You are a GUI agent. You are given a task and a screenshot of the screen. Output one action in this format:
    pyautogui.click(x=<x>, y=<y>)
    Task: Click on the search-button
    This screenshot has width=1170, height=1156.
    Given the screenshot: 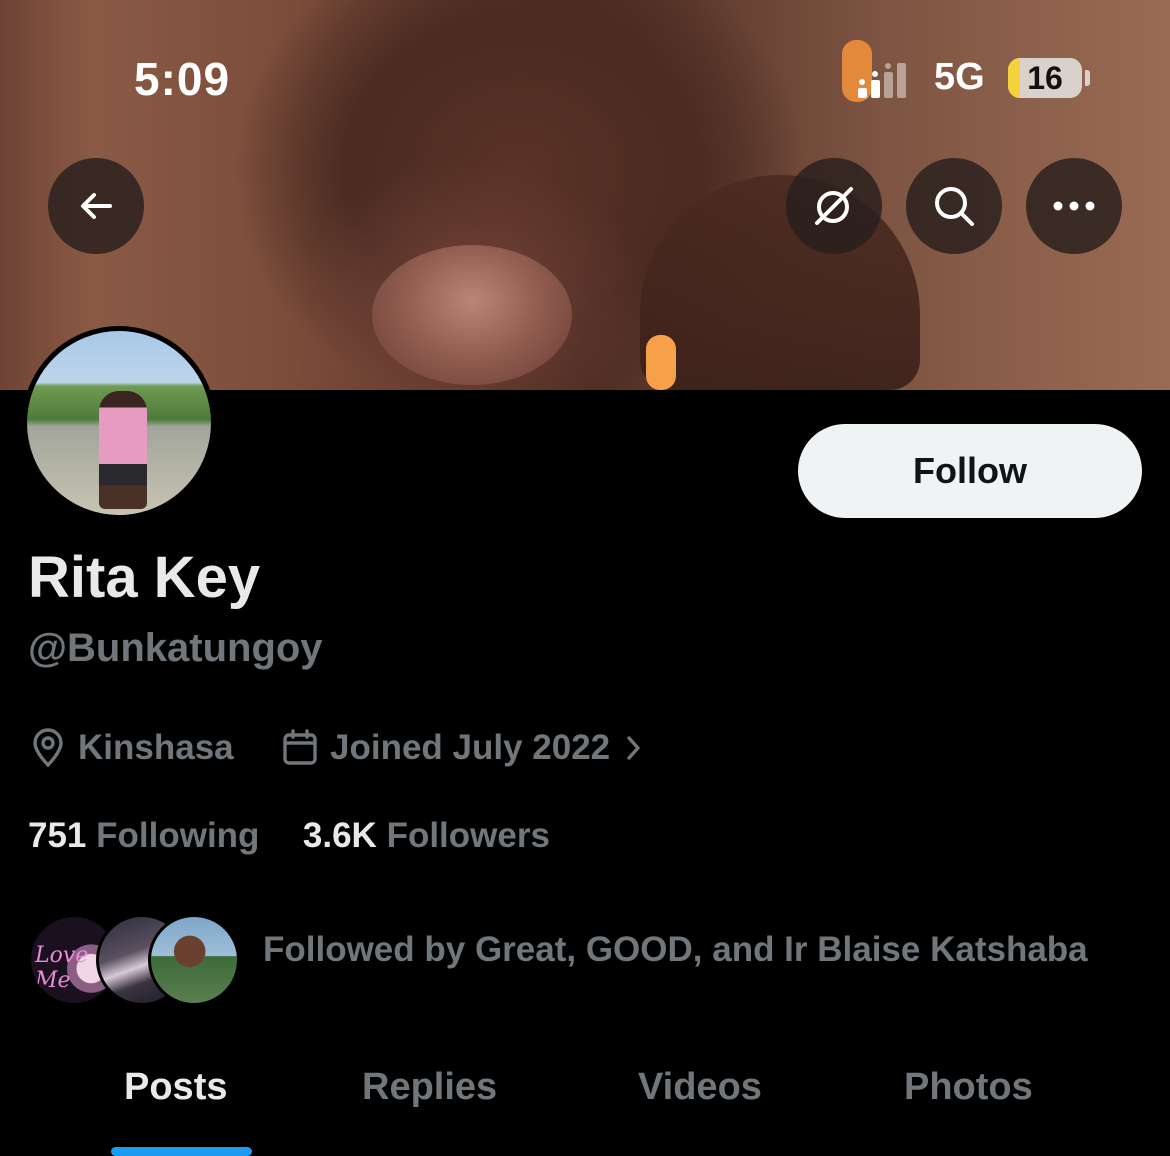 What is the action you would take?
    pyautogui.click(x=954, y=206)
    